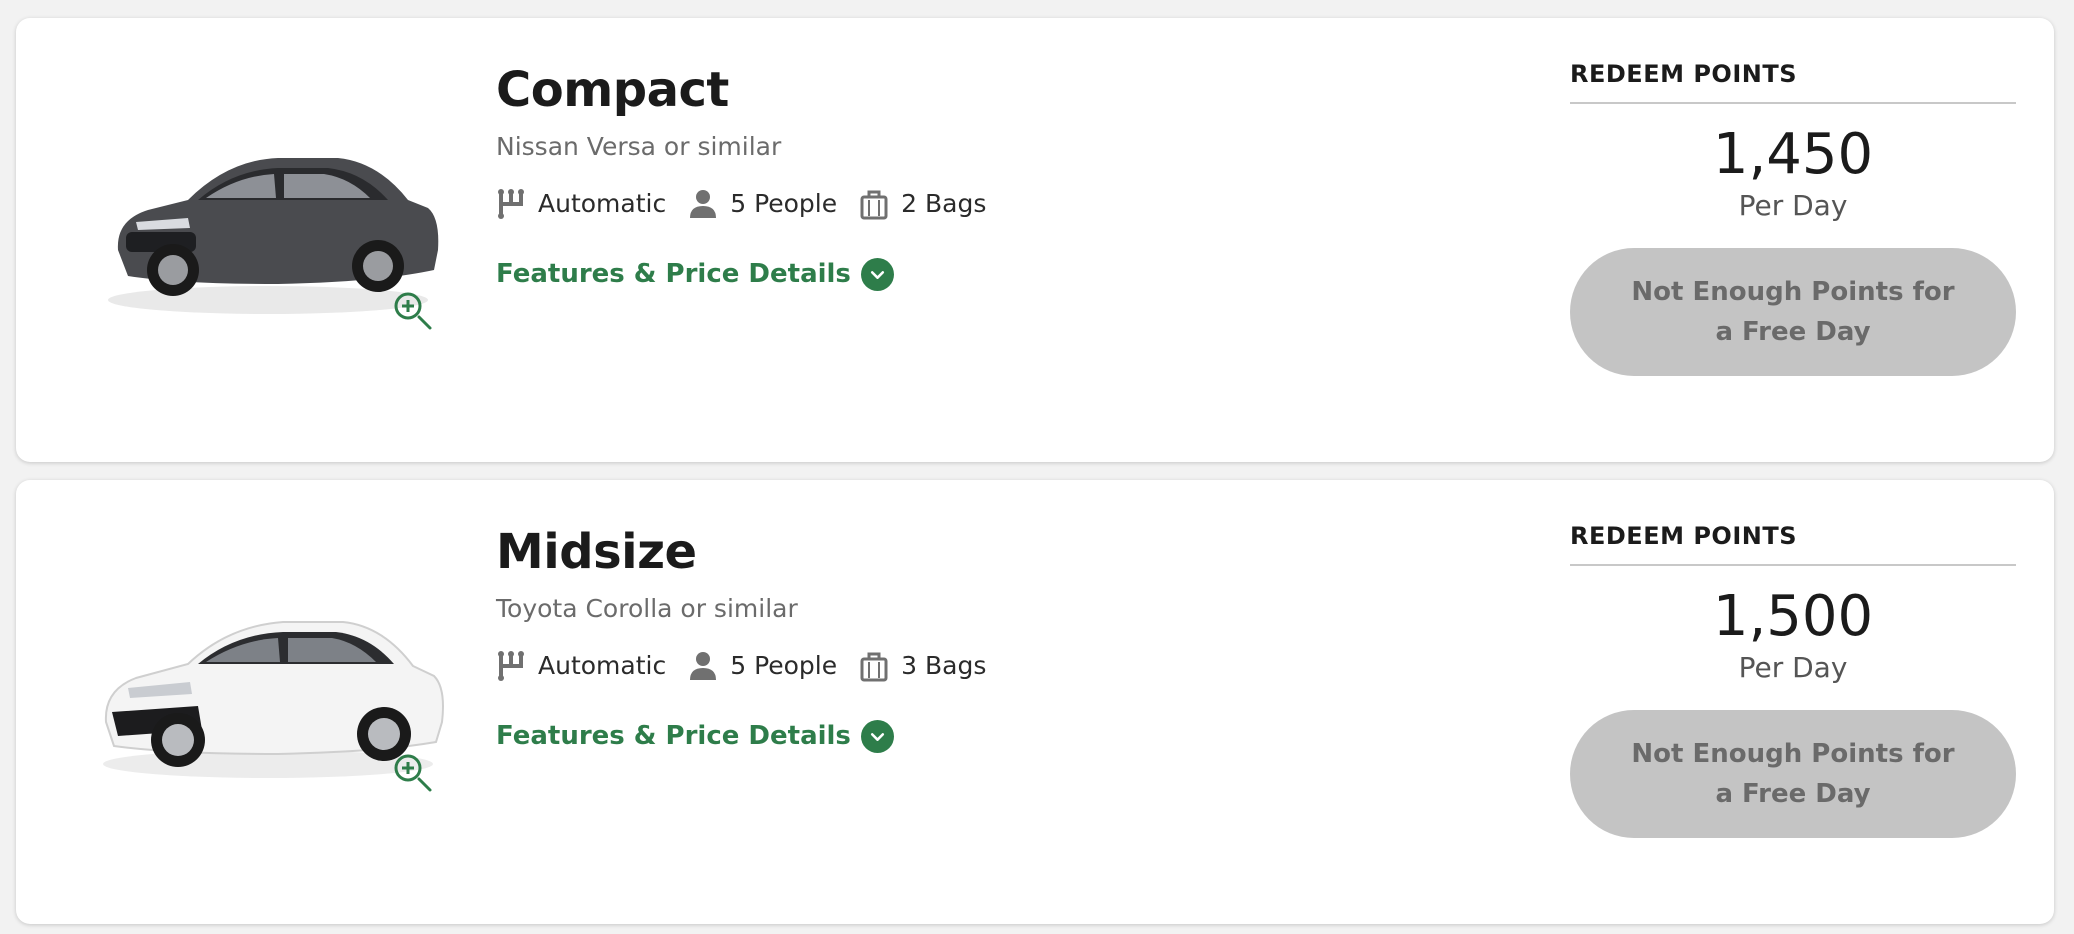 The height and width of the screenshot is (934, 2074). I want to click on vehicle-class-title: Compact, so click(612, 90).